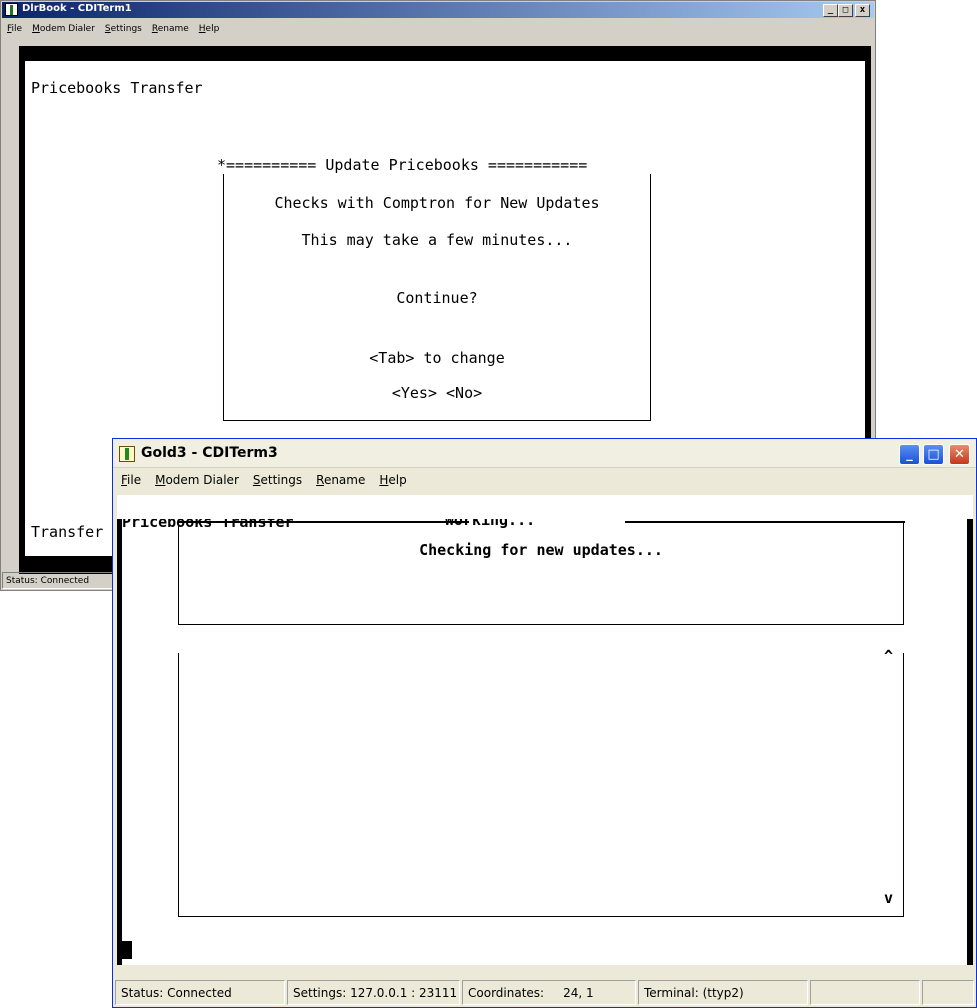 The height and width of the screenshot is (1008, 977). I want to click on status-settings: Settings: 127.0.0.1 : 23111, so click(373, 992).